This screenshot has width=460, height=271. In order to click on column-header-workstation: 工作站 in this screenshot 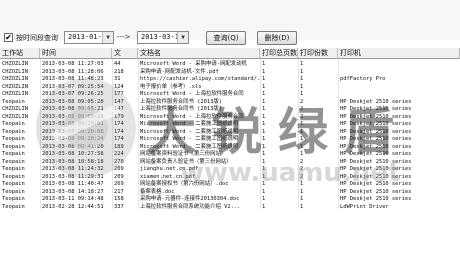, I will do `click(20, 53)`.